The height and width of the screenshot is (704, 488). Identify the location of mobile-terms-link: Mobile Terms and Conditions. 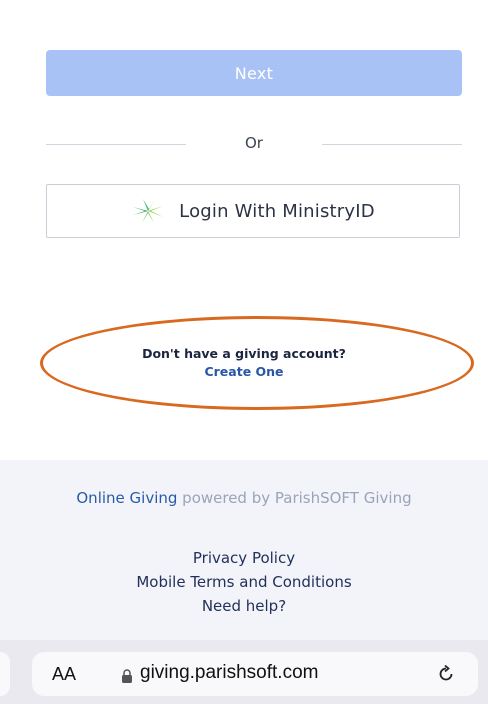
(244, 582).